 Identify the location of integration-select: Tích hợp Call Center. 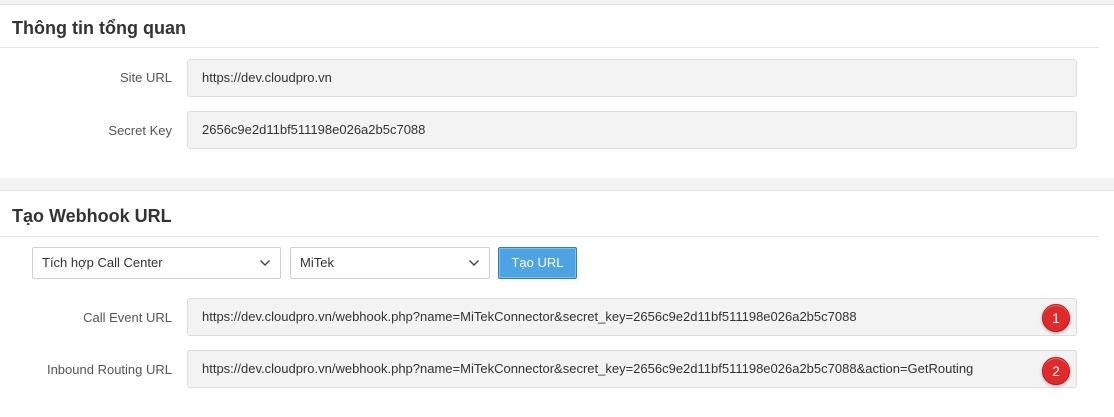
(156, 263).